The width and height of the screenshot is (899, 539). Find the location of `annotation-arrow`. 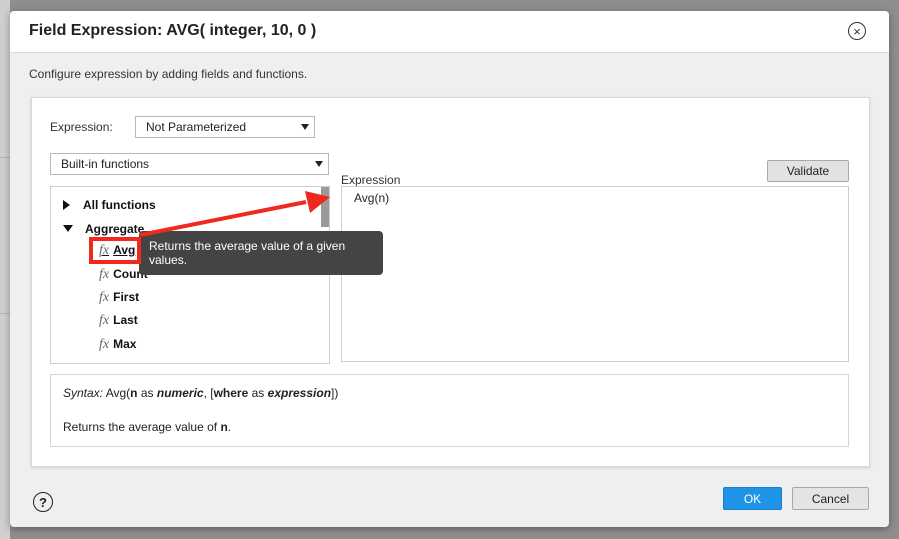

annotation-arrow is located at coordinates (234, 214).